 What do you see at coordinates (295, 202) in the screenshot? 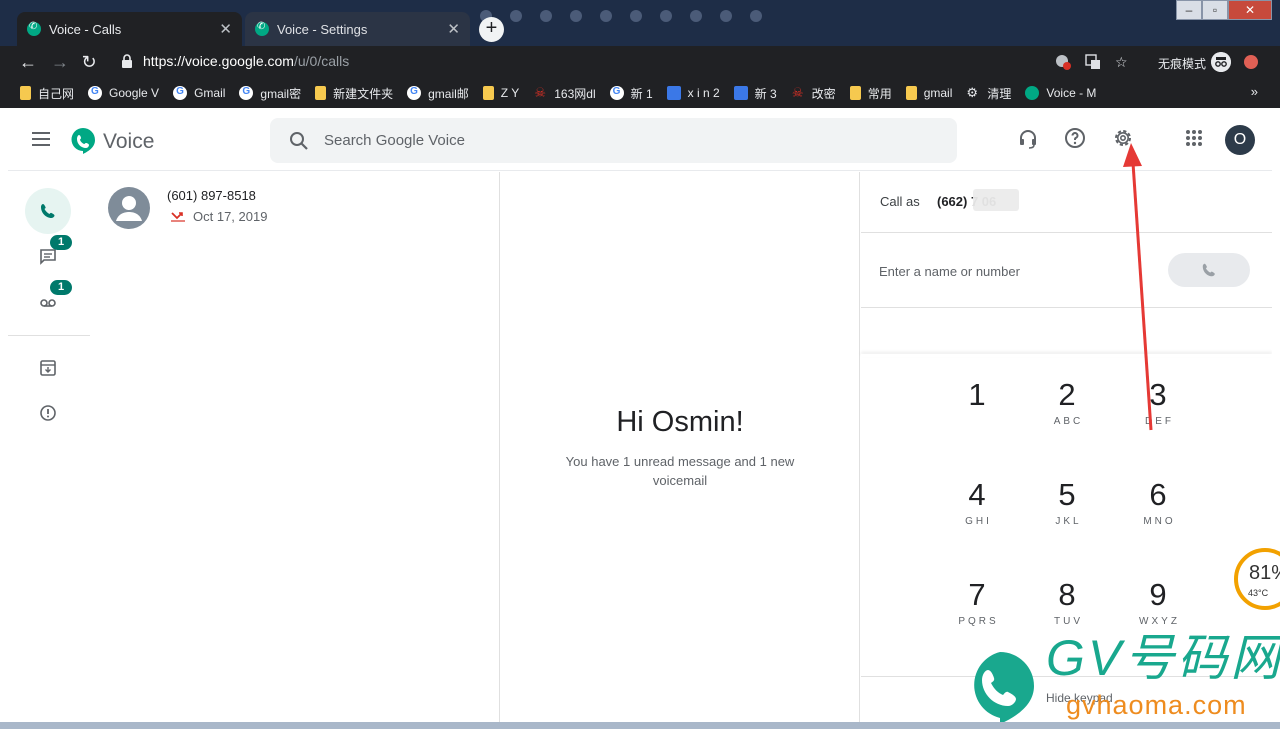
I see `call-list-item: (601) 897-8518 Oct 17, 2019` at bounding box center [295, 202].